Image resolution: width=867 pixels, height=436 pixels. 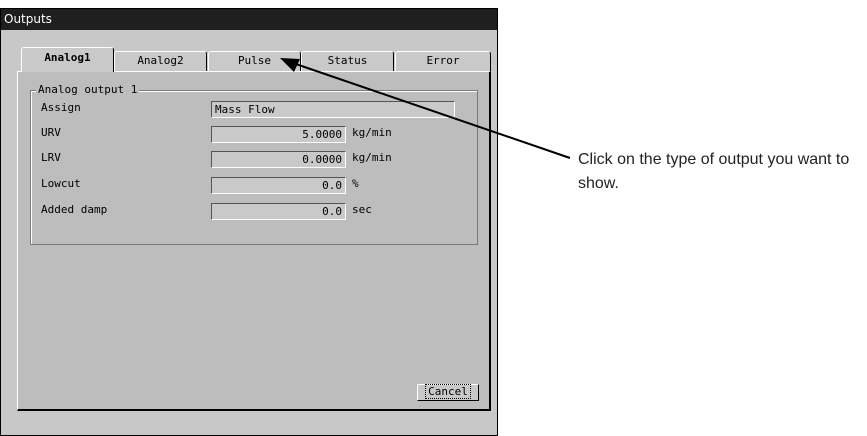 I want to click on arrowhead-icon, so click(x=290, y=65).